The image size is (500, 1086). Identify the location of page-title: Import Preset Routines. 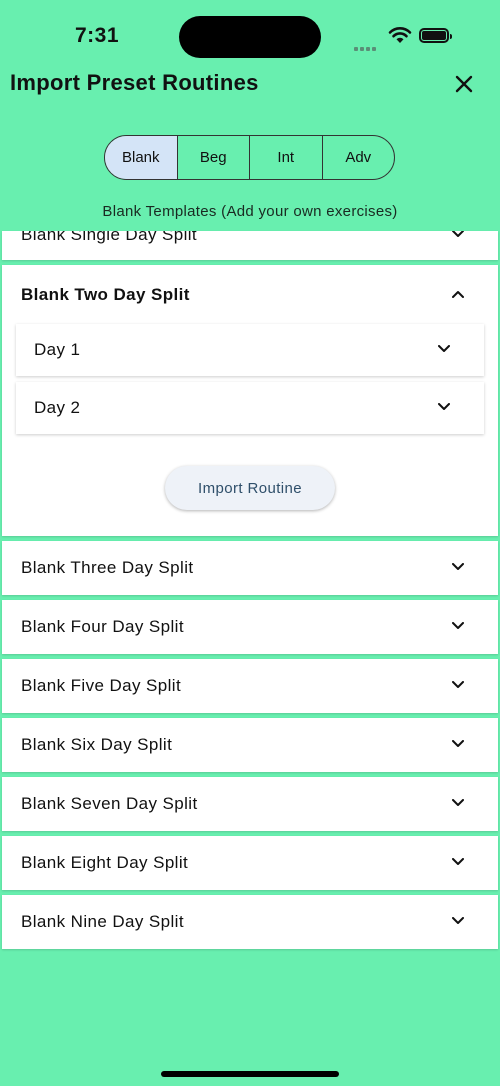
(134, 82).